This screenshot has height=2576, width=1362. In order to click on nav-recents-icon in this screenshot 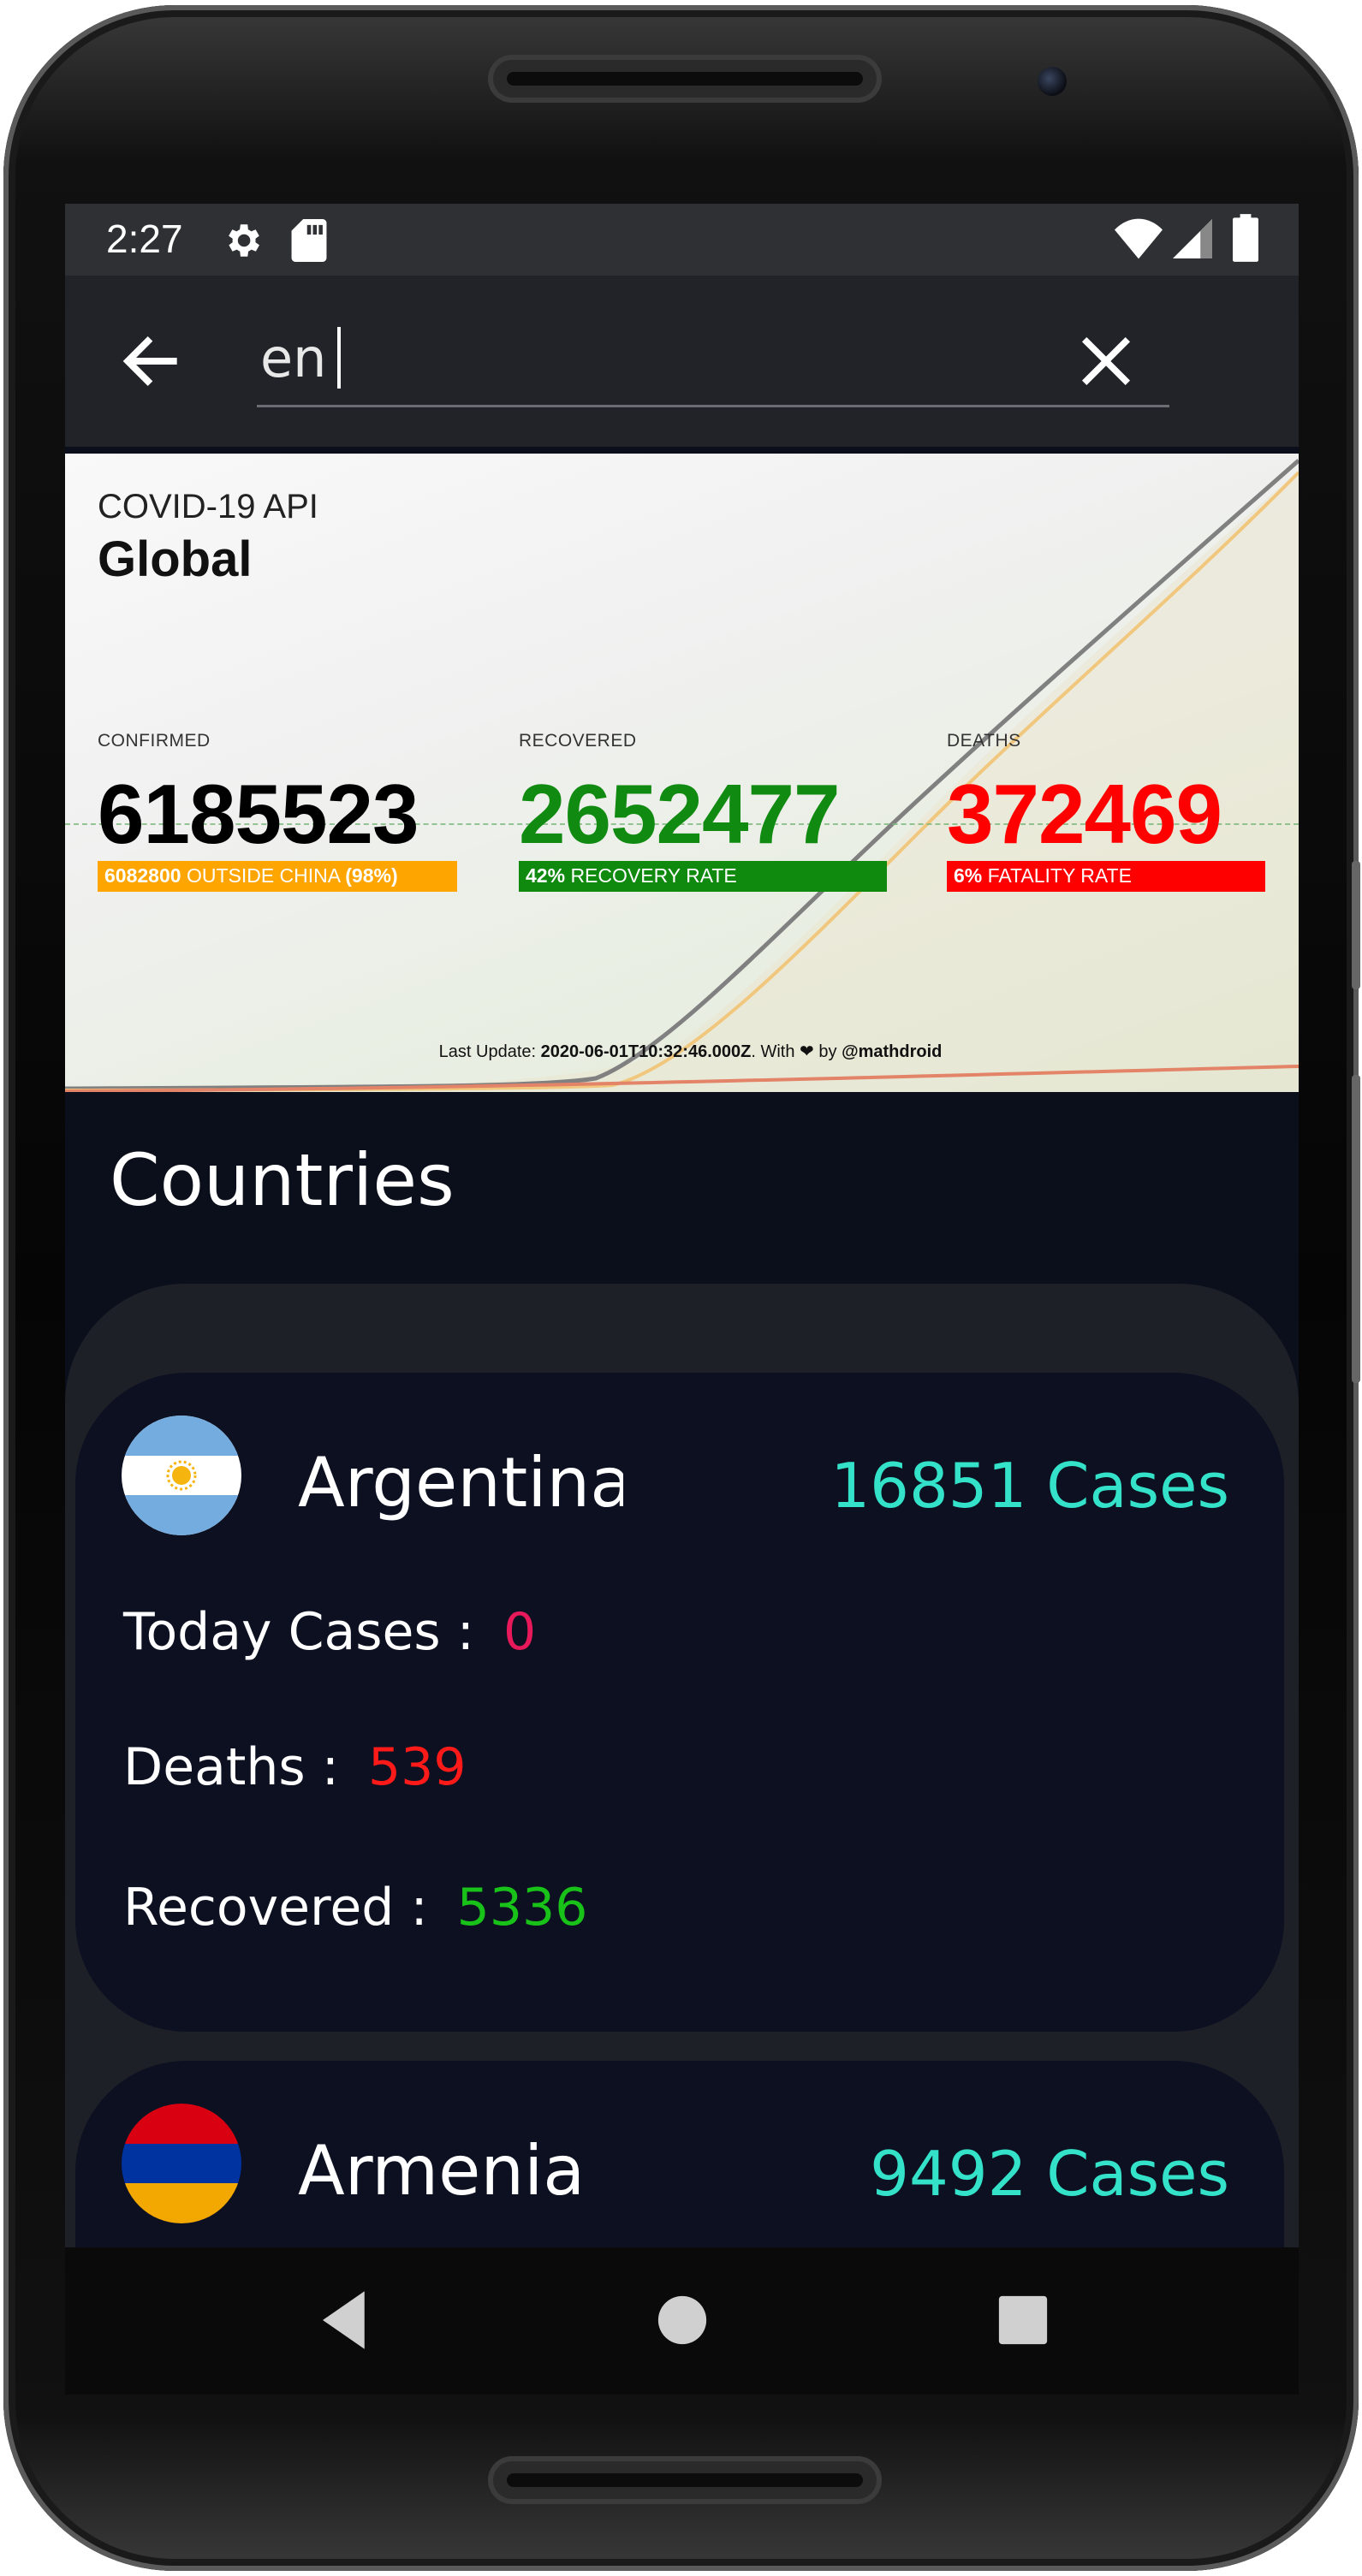, I will do `click(1023, 2320)`.